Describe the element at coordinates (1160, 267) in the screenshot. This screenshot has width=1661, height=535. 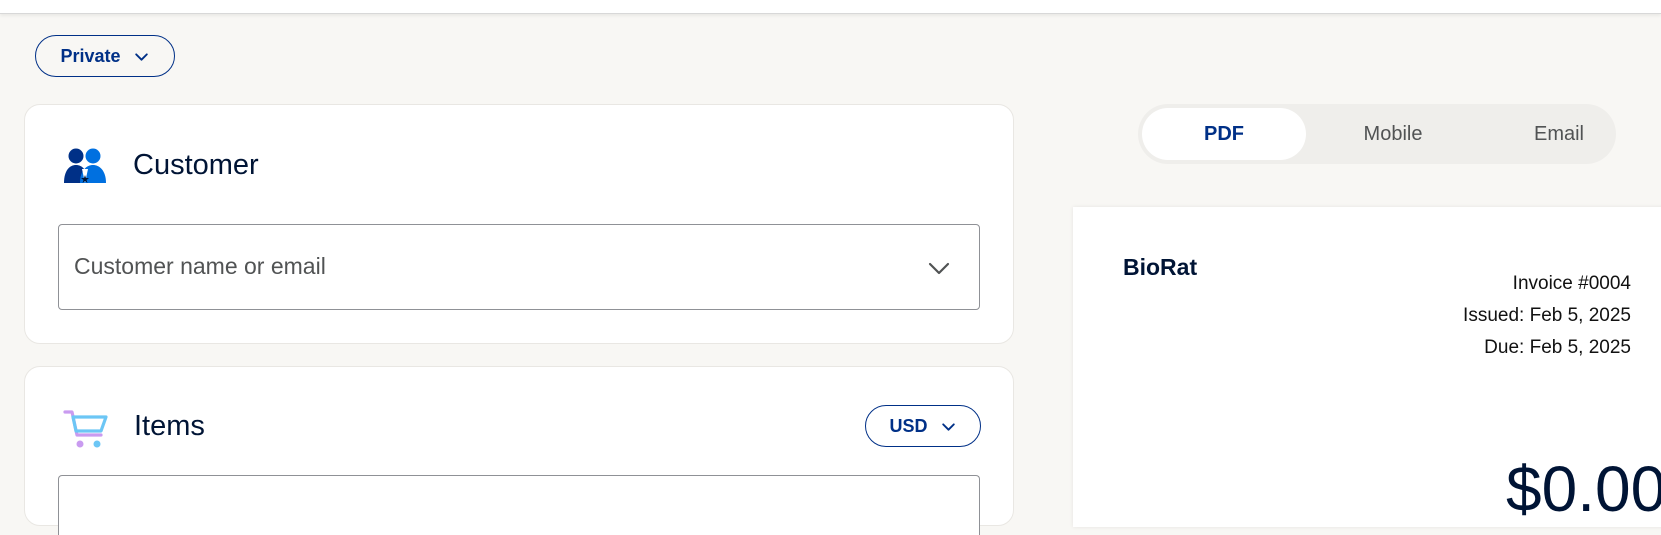
I see `business-name: BioRat` at that location.